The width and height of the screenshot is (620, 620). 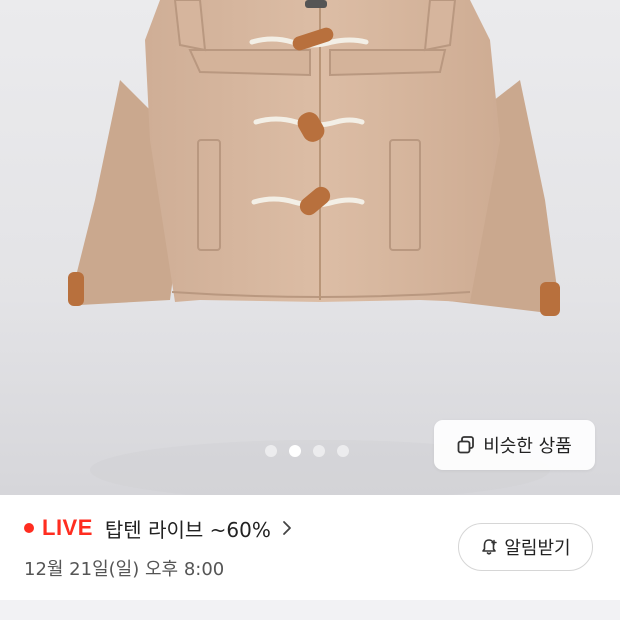 I want to click on carousel-dot-active, so click(x=295, y=451).